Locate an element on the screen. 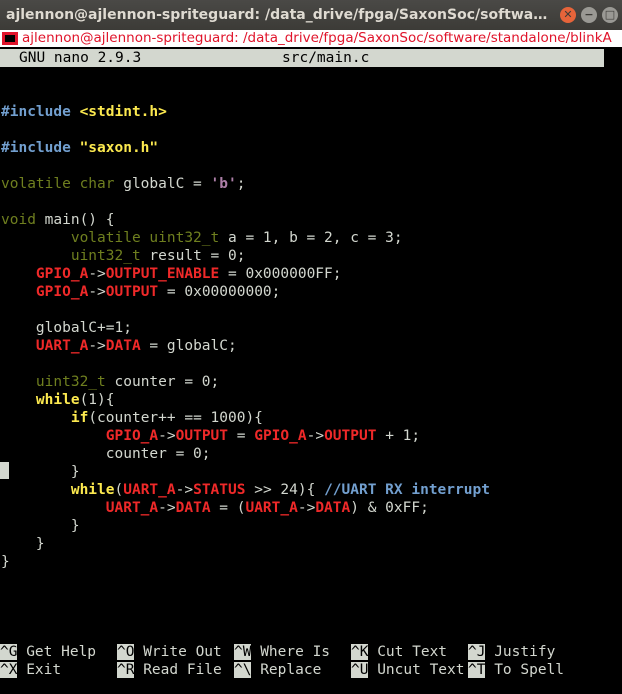 The width and height of the screenshot is (622, 694). code-token: + 1; is located at coordinates (398, 436).